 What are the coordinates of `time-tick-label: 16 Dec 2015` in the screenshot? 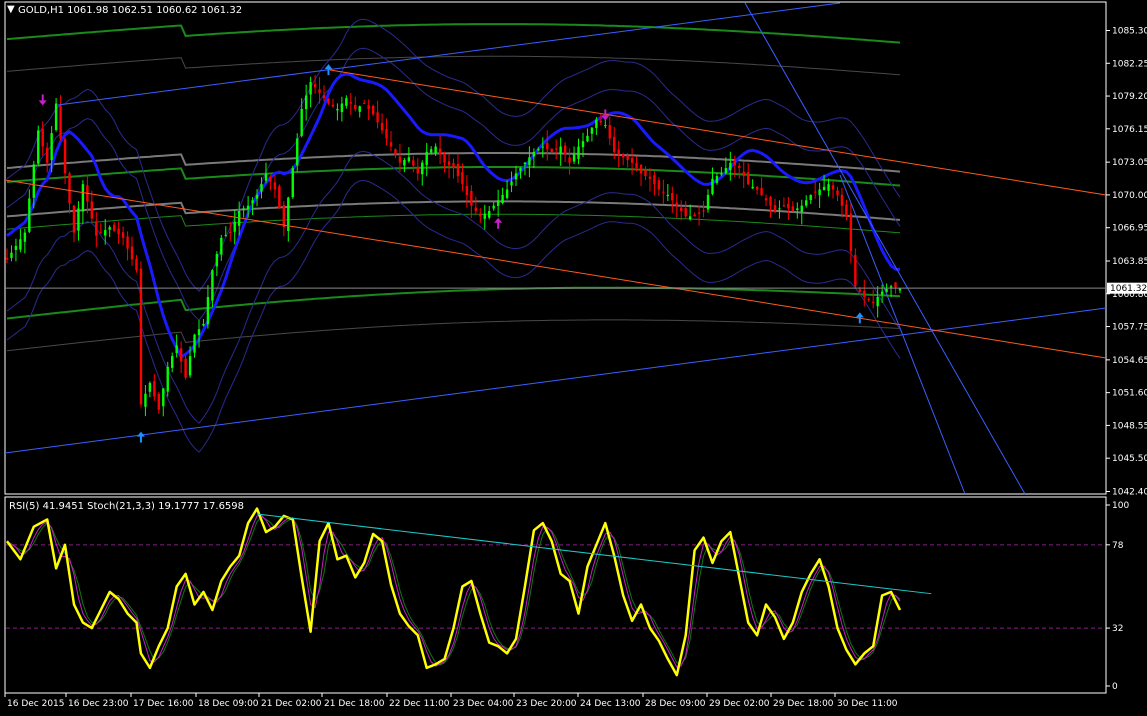 It's located at (36, 704).